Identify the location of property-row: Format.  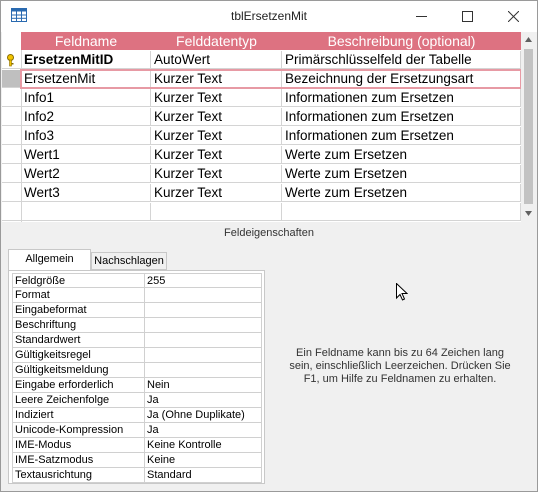
(137, 295).